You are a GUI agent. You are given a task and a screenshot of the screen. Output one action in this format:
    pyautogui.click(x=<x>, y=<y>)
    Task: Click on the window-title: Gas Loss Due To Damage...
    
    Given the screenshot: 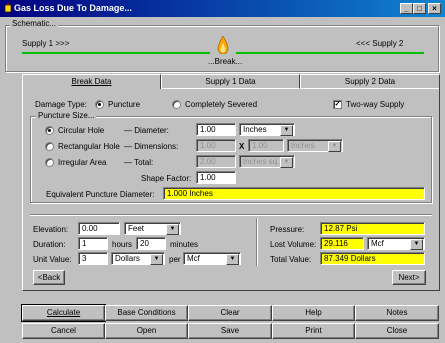 What is the action you would take?
    pyautogui.click(x=73, y=8)
    